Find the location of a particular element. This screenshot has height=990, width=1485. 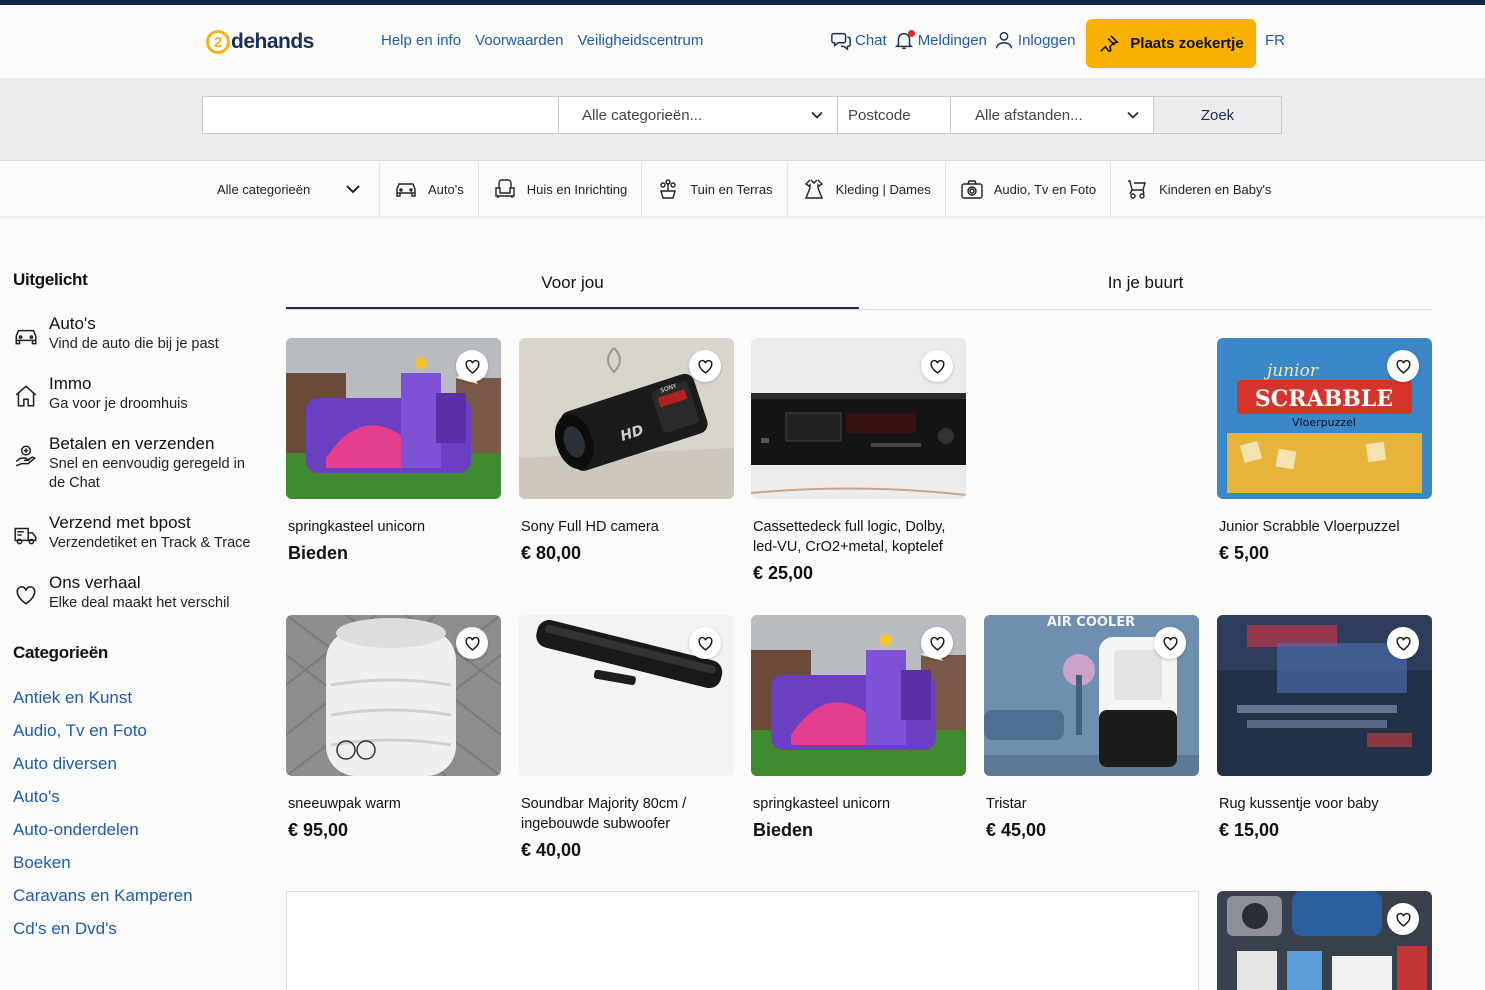

catbar-item-home: Huis en Inrichting is located at coordinates (561, 189).